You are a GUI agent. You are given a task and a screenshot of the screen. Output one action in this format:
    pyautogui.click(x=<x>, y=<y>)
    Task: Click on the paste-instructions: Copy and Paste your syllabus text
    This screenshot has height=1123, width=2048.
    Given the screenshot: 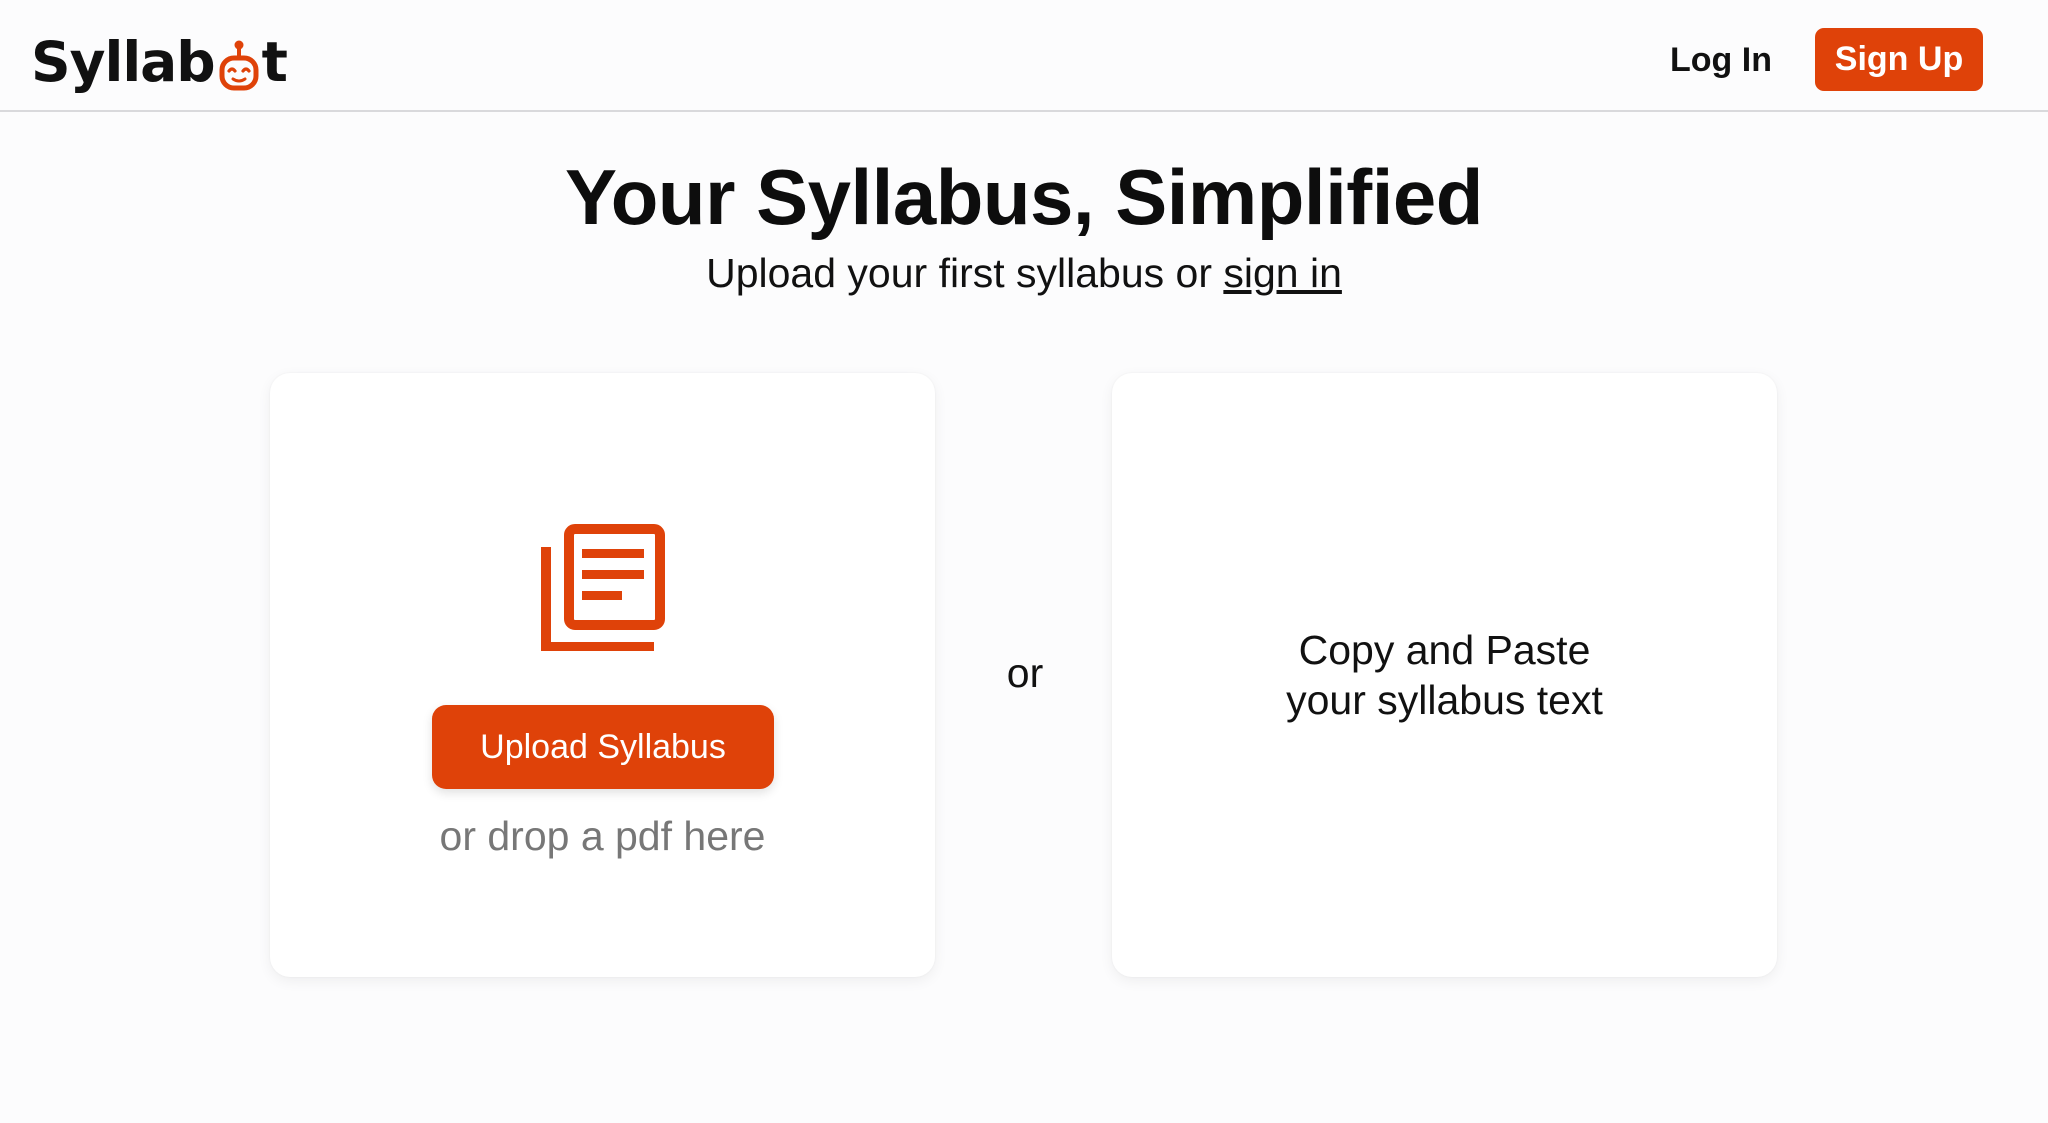 What is the action you would take?
    pyautogui.click(x=1444, y=675)
    